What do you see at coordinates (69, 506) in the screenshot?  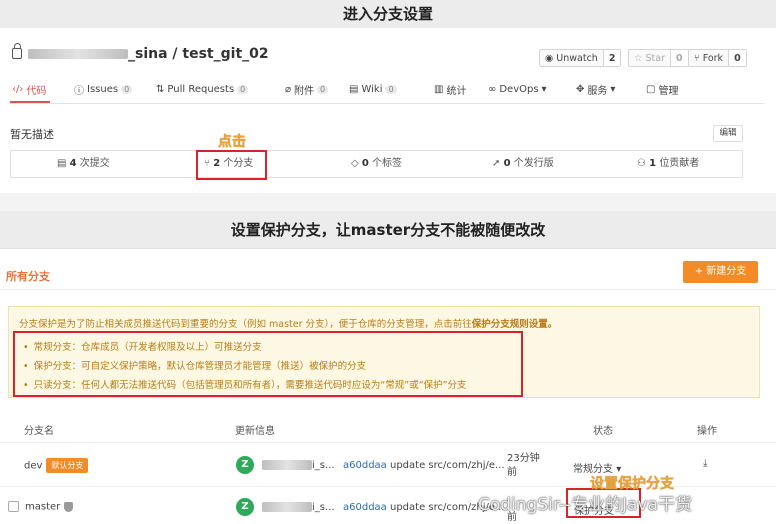 I see `shield-icon` at bounding box center [69, 506].